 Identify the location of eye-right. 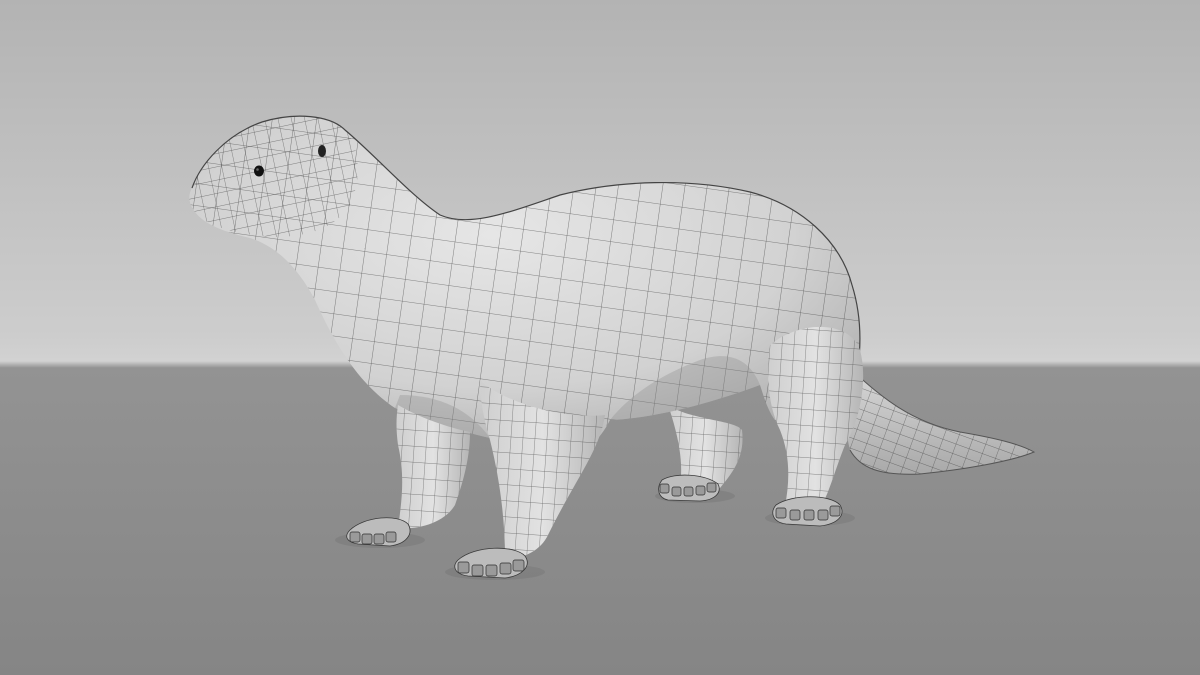
(322, 151).